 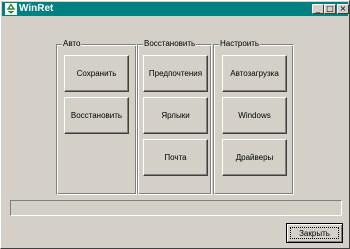 I want to click on title-bar: WinRet _ □ ×, so click(x=175, y=9).